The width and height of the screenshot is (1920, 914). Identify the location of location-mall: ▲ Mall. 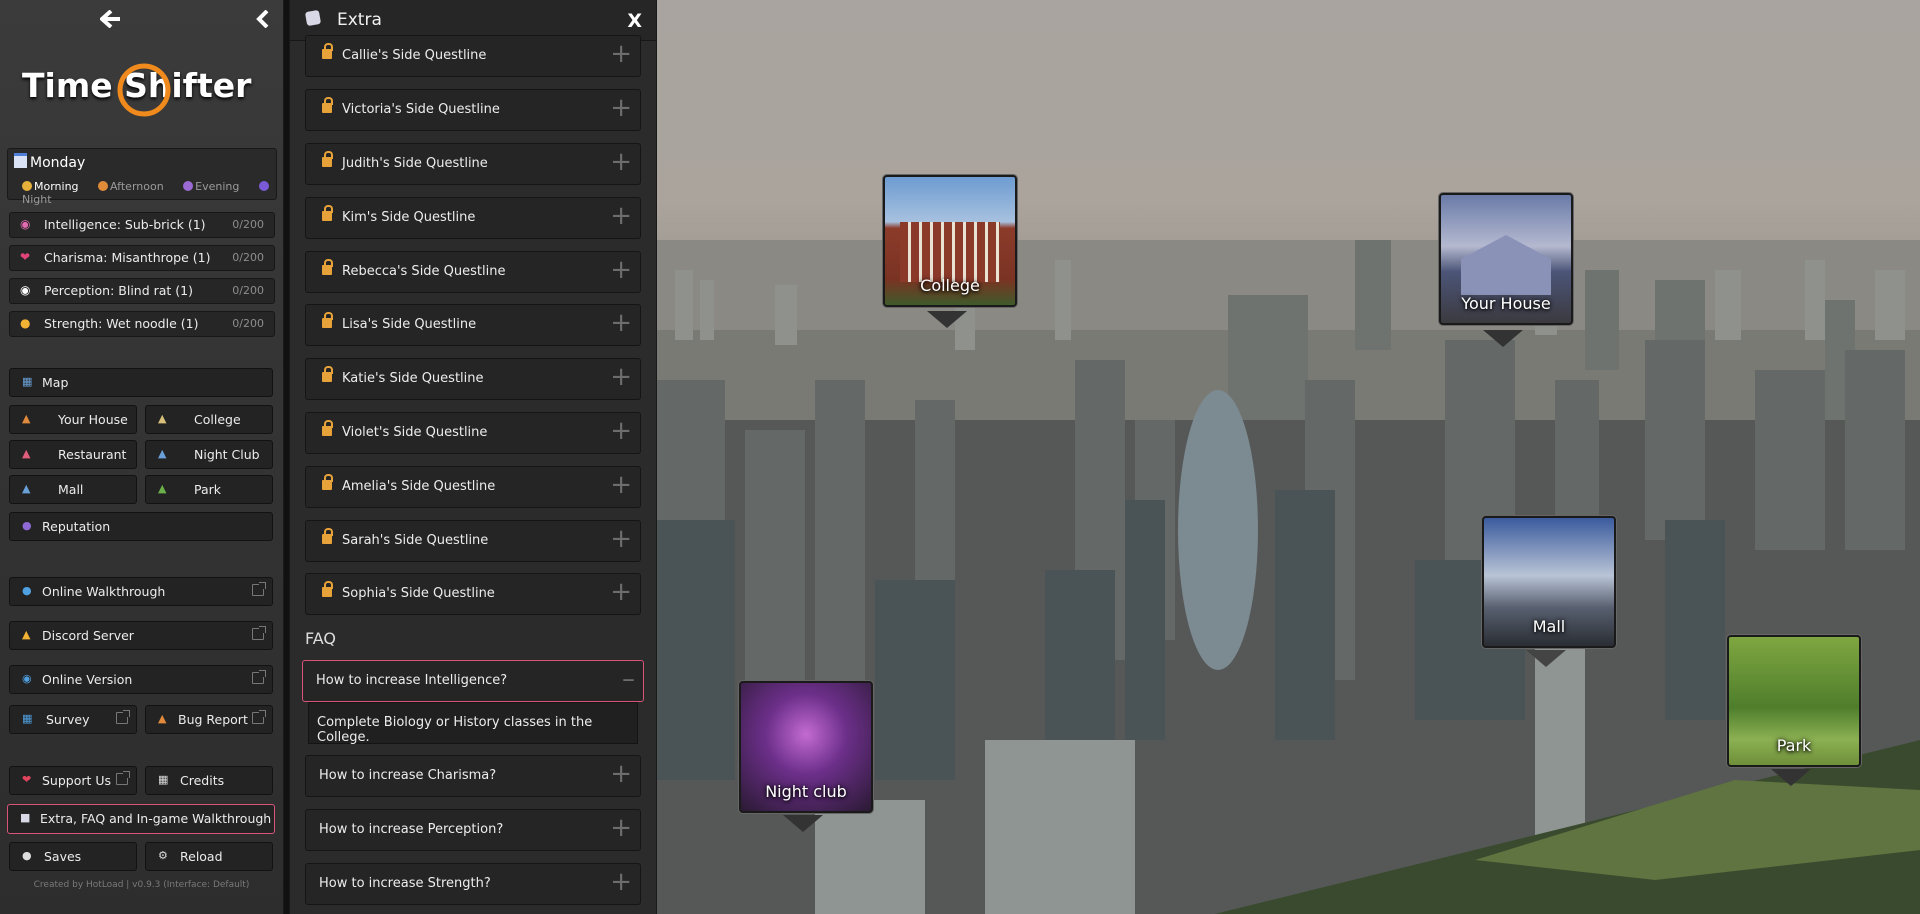
(73, 489).